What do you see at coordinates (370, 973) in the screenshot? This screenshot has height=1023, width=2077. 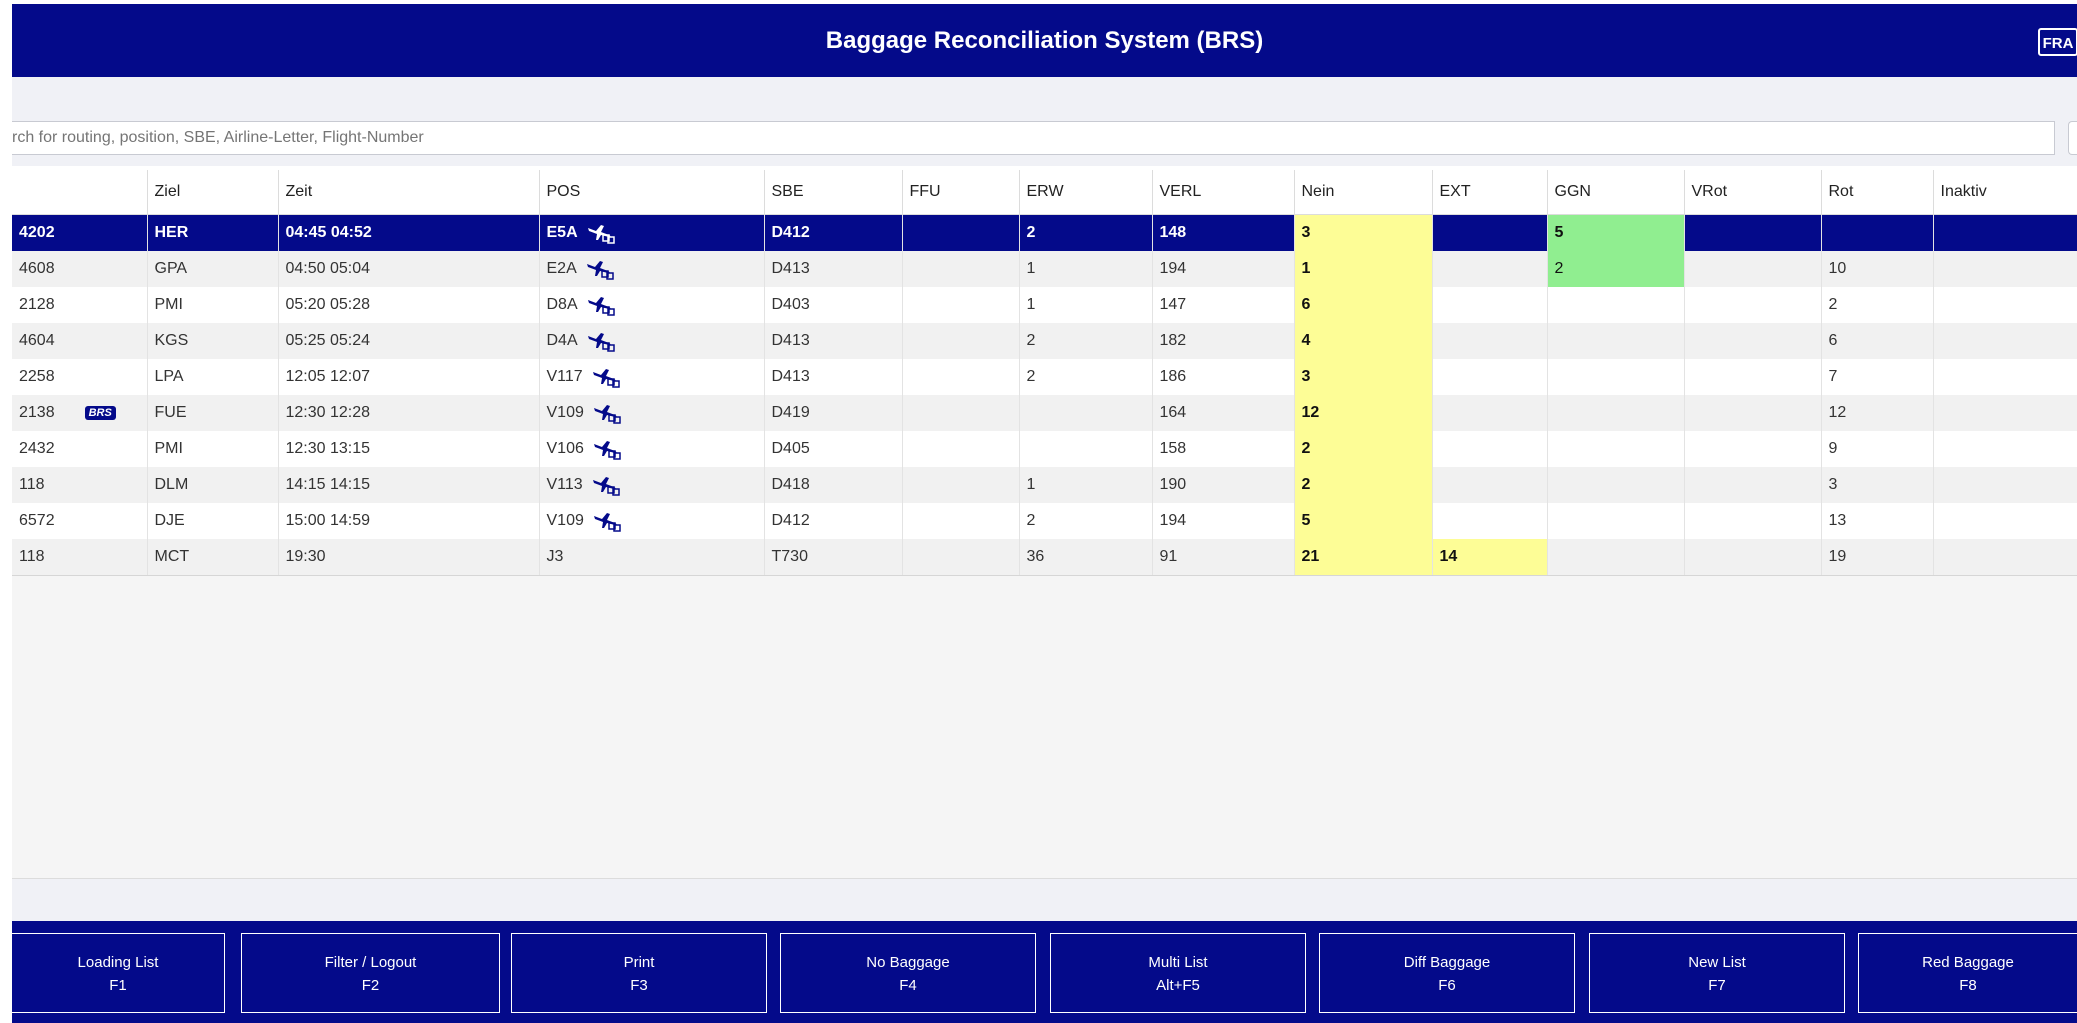 I see `function-key-button: Filter / Logout F2` at bounding box center [370, 973].